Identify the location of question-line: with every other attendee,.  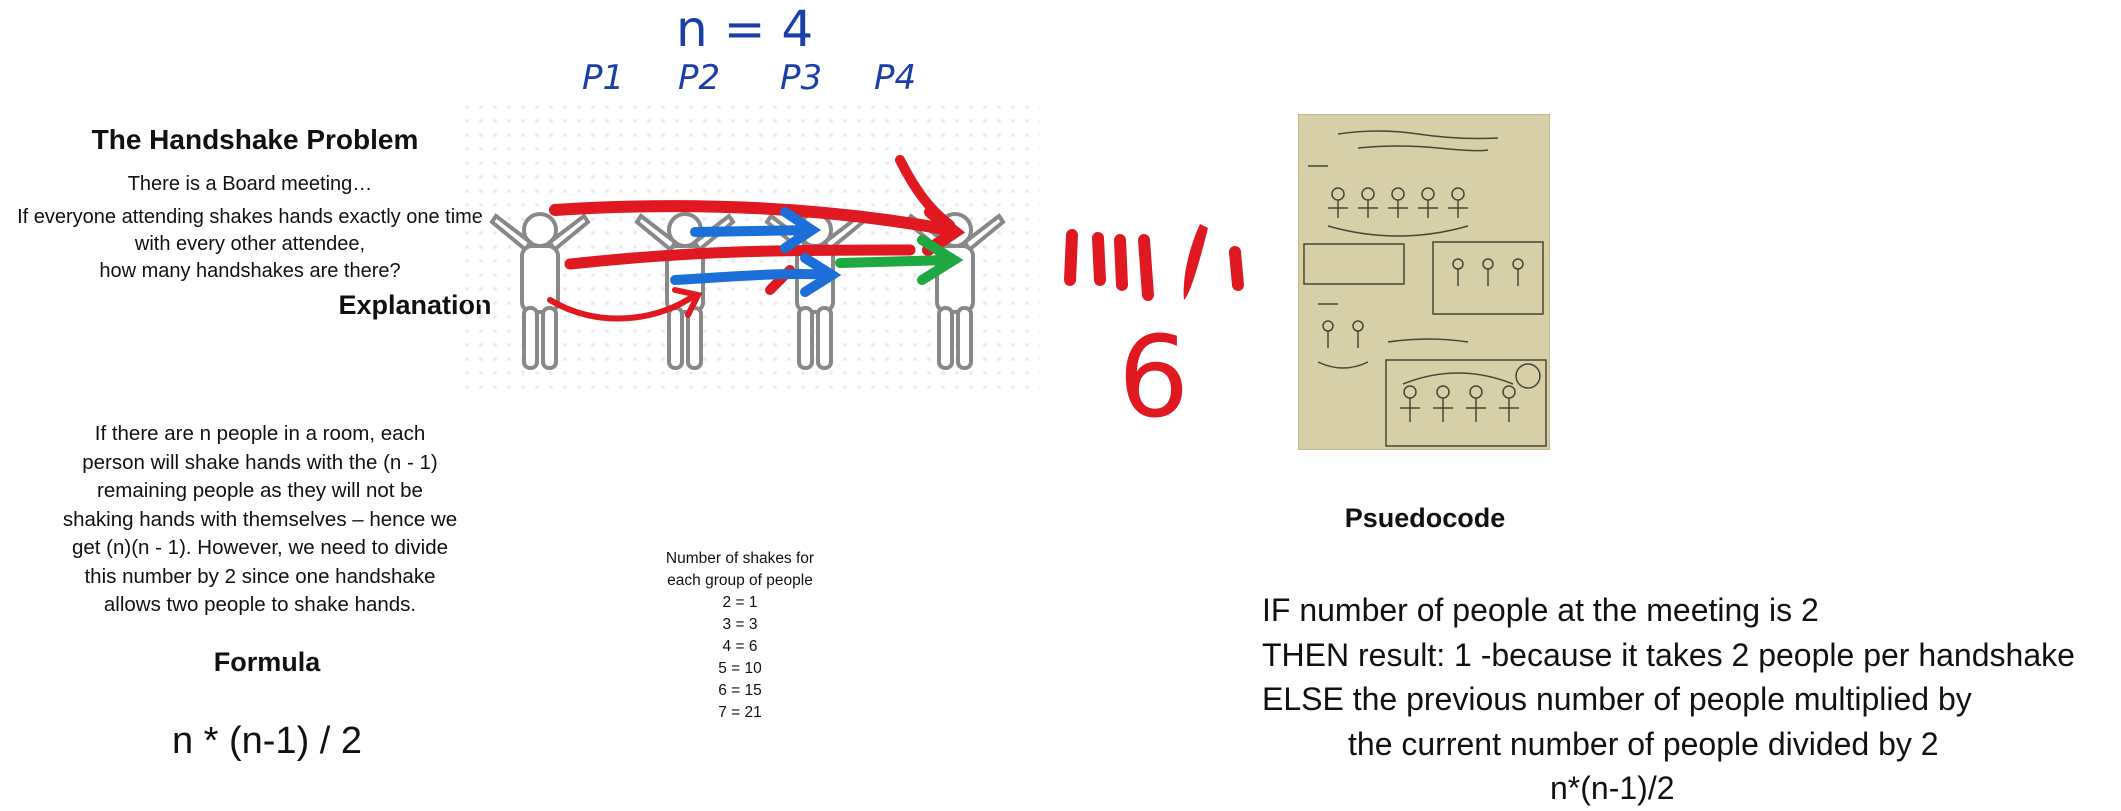
(250, 244).